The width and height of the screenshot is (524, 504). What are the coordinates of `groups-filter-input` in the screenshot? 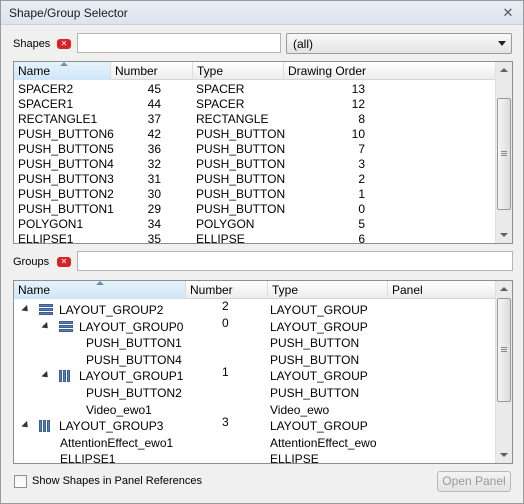 It's located at (295, 261).